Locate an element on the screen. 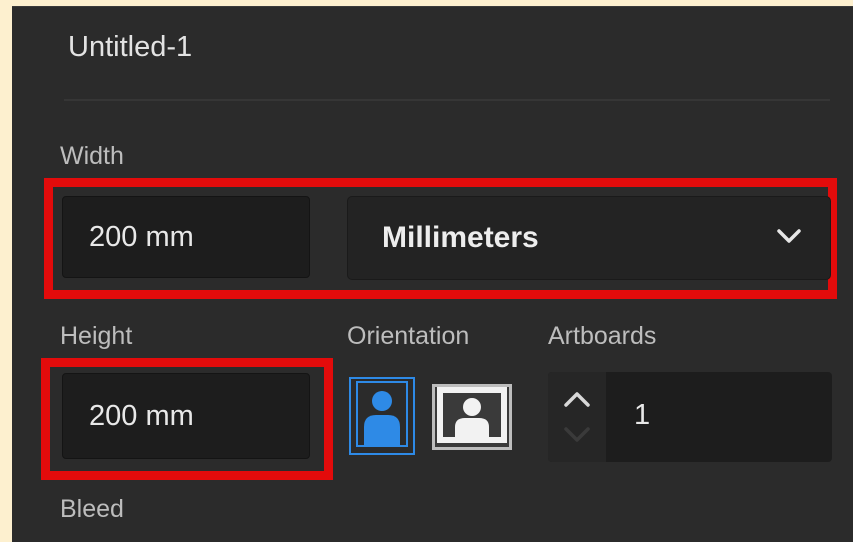  width-input: 200 mm is located at coordinates (186, 237).